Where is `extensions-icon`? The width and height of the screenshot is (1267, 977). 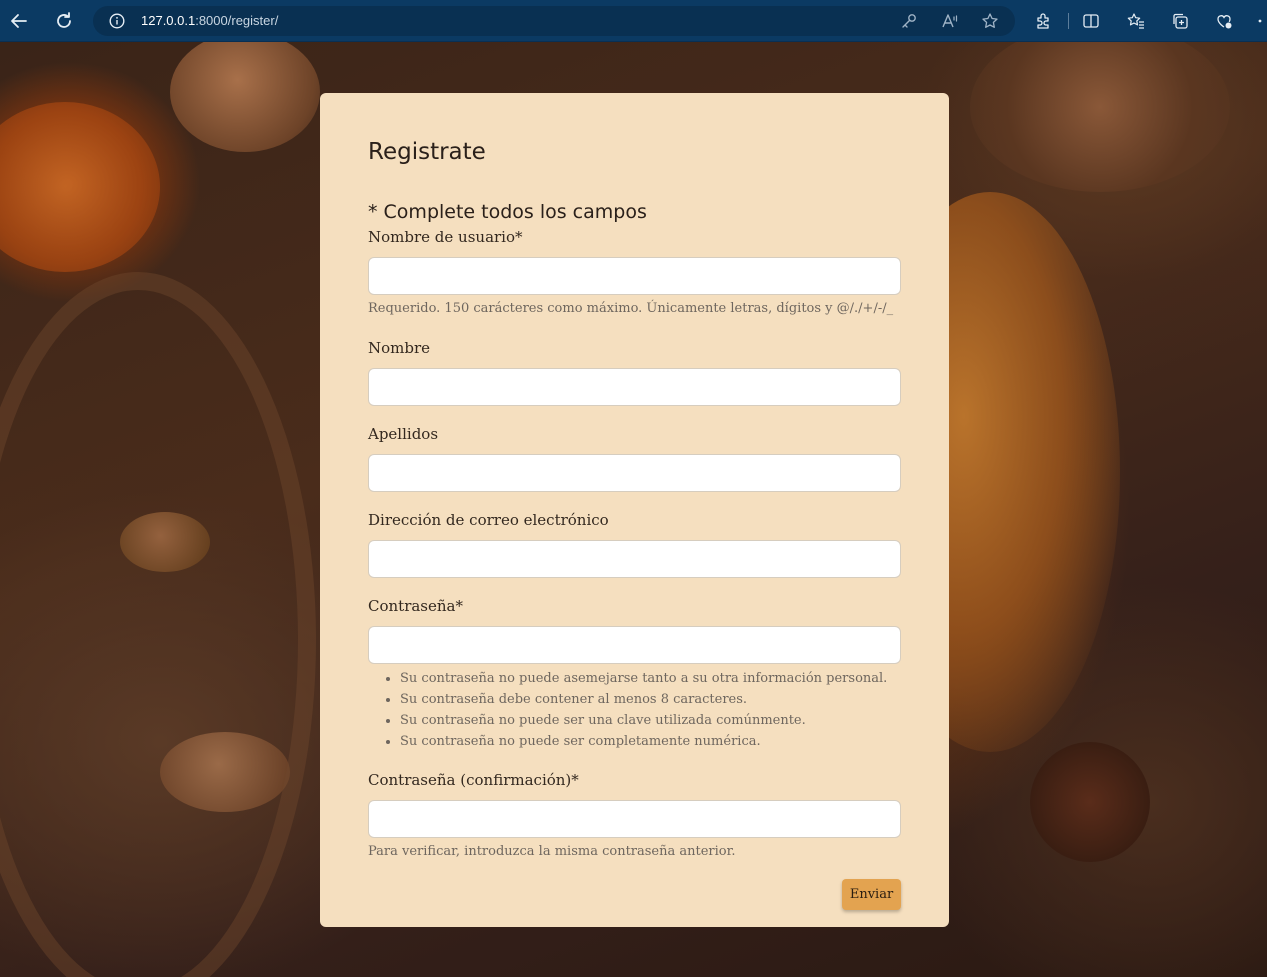 extensions-icon is located at coordinates (1043, 21).